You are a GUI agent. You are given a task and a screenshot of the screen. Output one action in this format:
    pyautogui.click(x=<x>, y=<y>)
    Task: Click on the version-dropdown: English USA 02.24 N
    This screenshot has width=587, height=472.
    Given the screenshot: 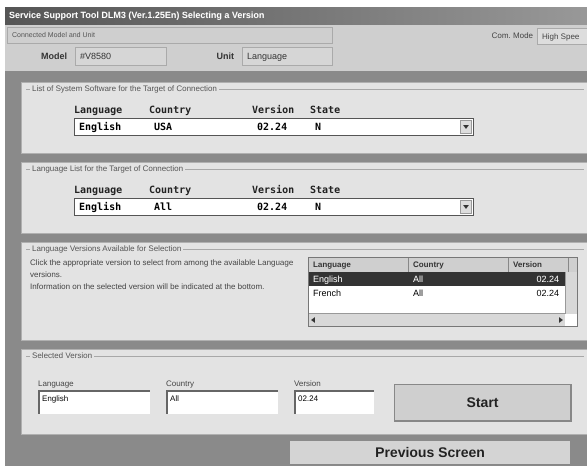 What is the action you would take?
    pyautogui.click(x=274, y=127)
    